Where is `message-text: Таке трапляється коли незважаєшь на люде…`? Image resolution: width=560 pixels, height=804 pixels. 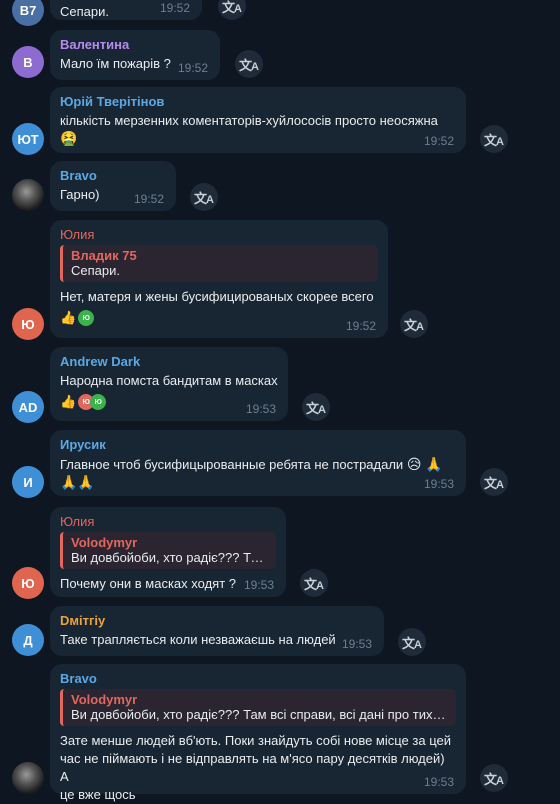 message-text: Таке трапляється коли незважаєшь на люде… is located at coordinates (198, 639).